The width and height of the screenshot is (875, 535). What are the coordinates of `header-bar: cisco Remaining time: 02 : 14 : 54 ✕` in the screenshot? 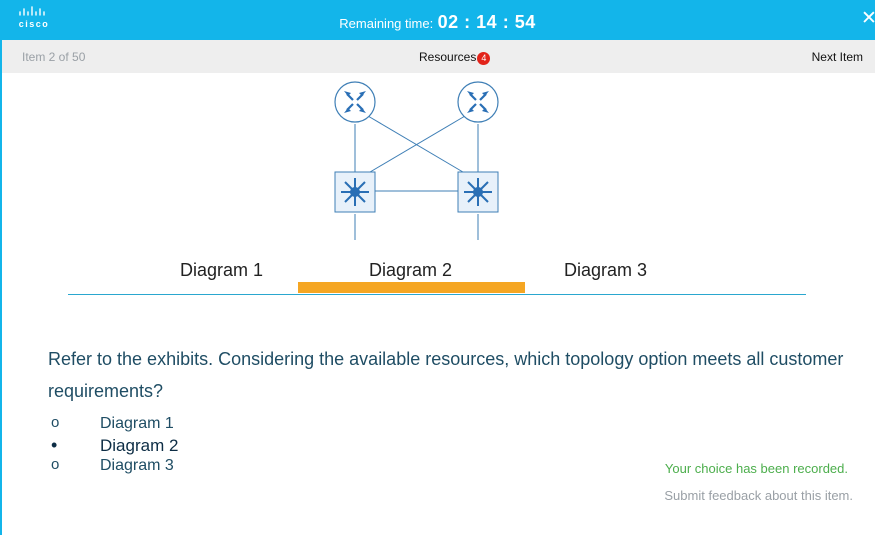 It's located at (437, 20).